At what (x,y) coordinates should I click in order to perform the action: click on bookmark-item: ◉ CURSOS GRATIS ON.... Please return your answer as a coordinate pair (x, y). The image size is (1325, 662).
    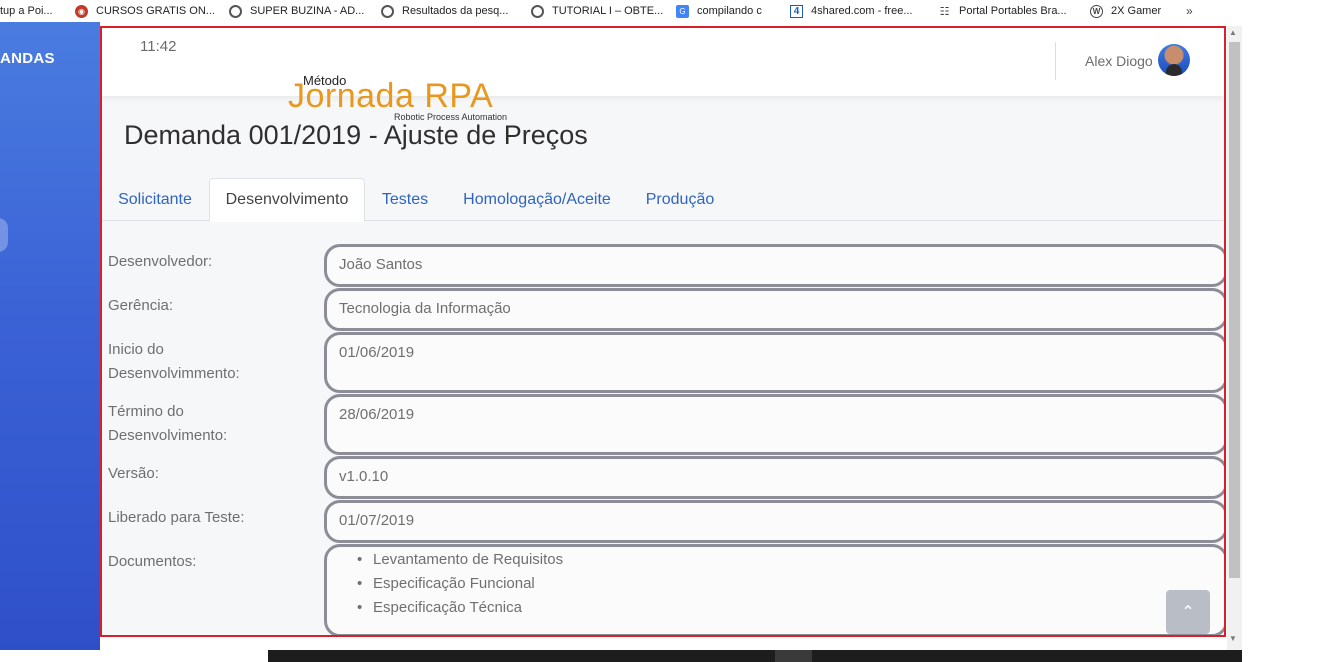
    Looking at the image, I should click on (145, 11).